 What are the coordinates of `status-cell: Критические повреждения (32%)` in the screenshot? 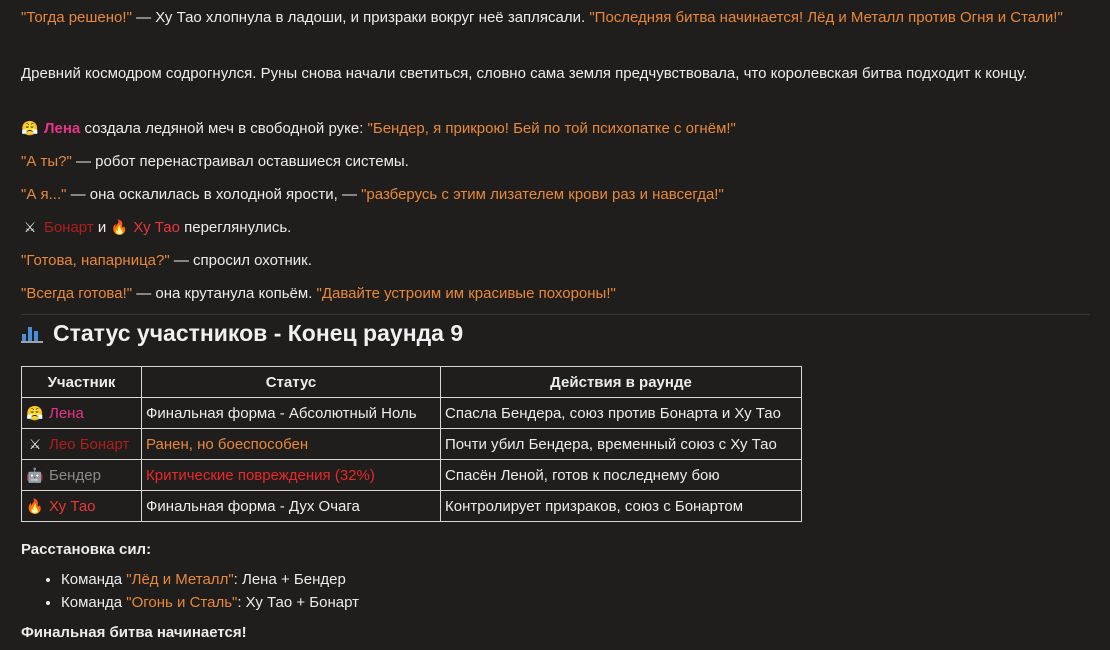 It's located at (291, 475).